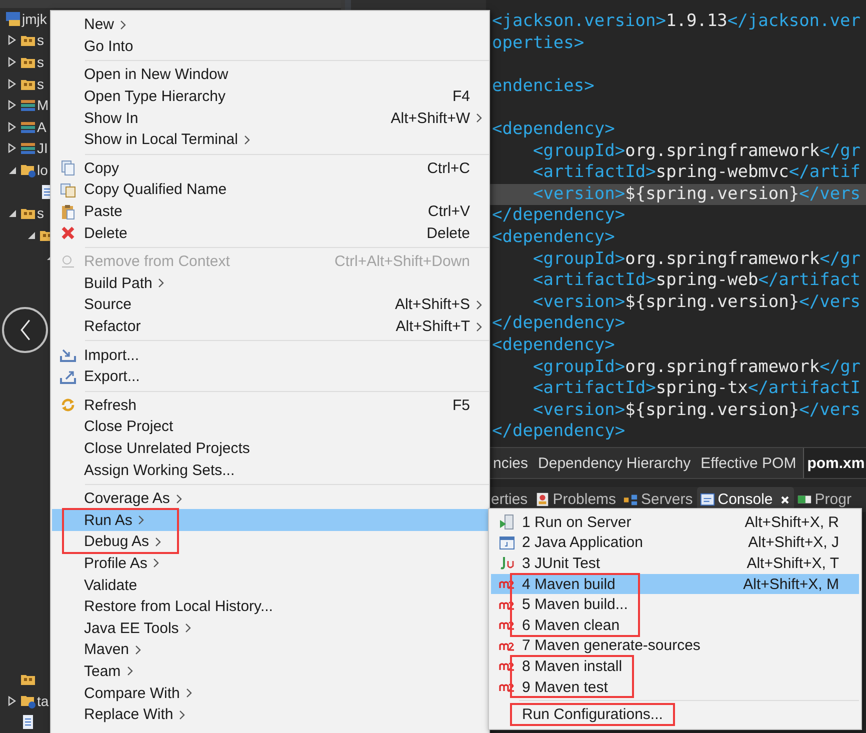 The image size is (866, 733). I want to click on view-tab: Servers, so click(658, 499).